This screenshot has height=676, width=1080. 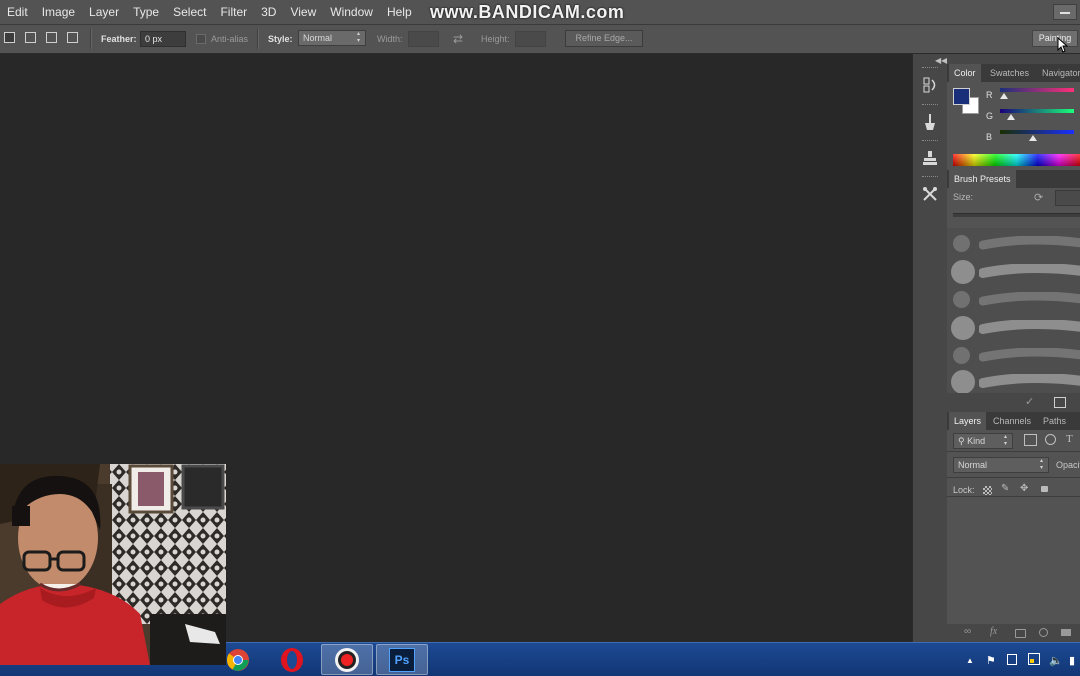 What do you see at coordinates (1029, 401) in the screenshot?
I see `toggle-brush-panel-icon: ✓` at bounding box center [1029, 401].